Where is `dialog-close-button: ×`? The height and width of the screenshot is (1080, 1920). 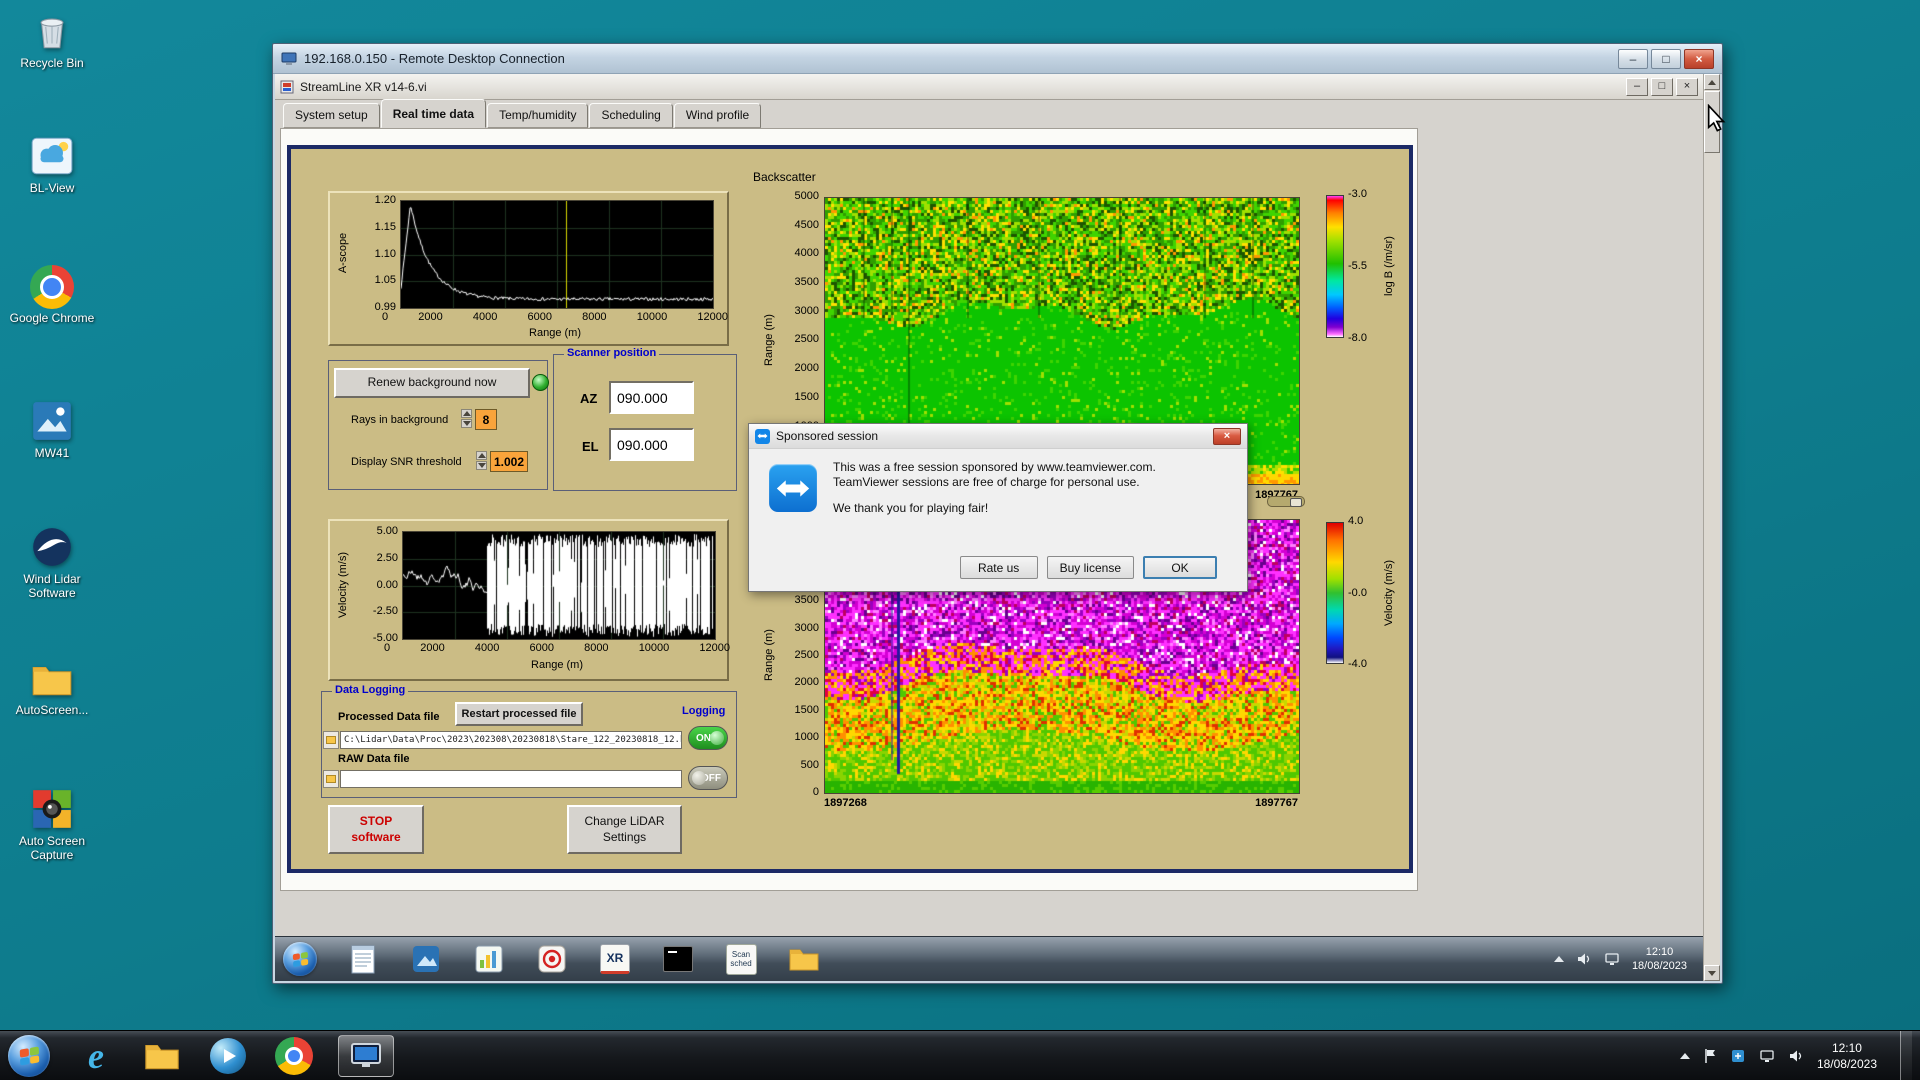
dialog-close-button: × is located at coordinates (1227, 436).